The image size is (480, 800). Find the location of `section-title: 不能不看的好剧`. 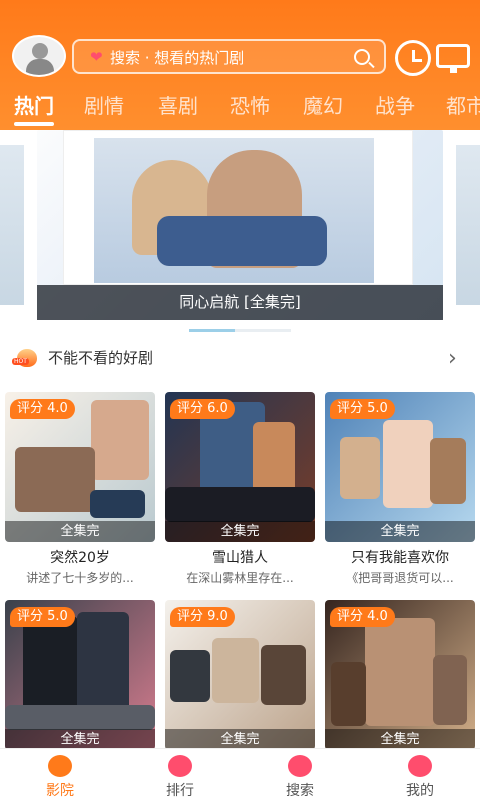

section-title: 不能不看的好剧 is located at coordinates (101, 358).